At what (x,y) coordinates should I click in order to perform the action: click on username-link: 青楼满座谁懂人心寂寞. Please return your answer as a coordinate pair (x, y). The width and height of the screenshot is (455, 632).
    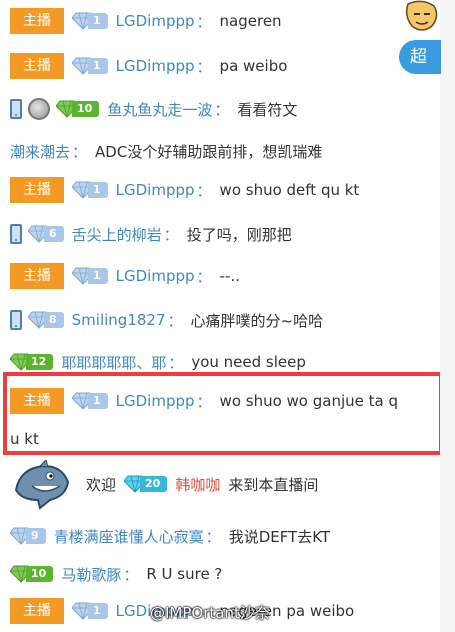
    Looking at the image, I should click on (129, 536).